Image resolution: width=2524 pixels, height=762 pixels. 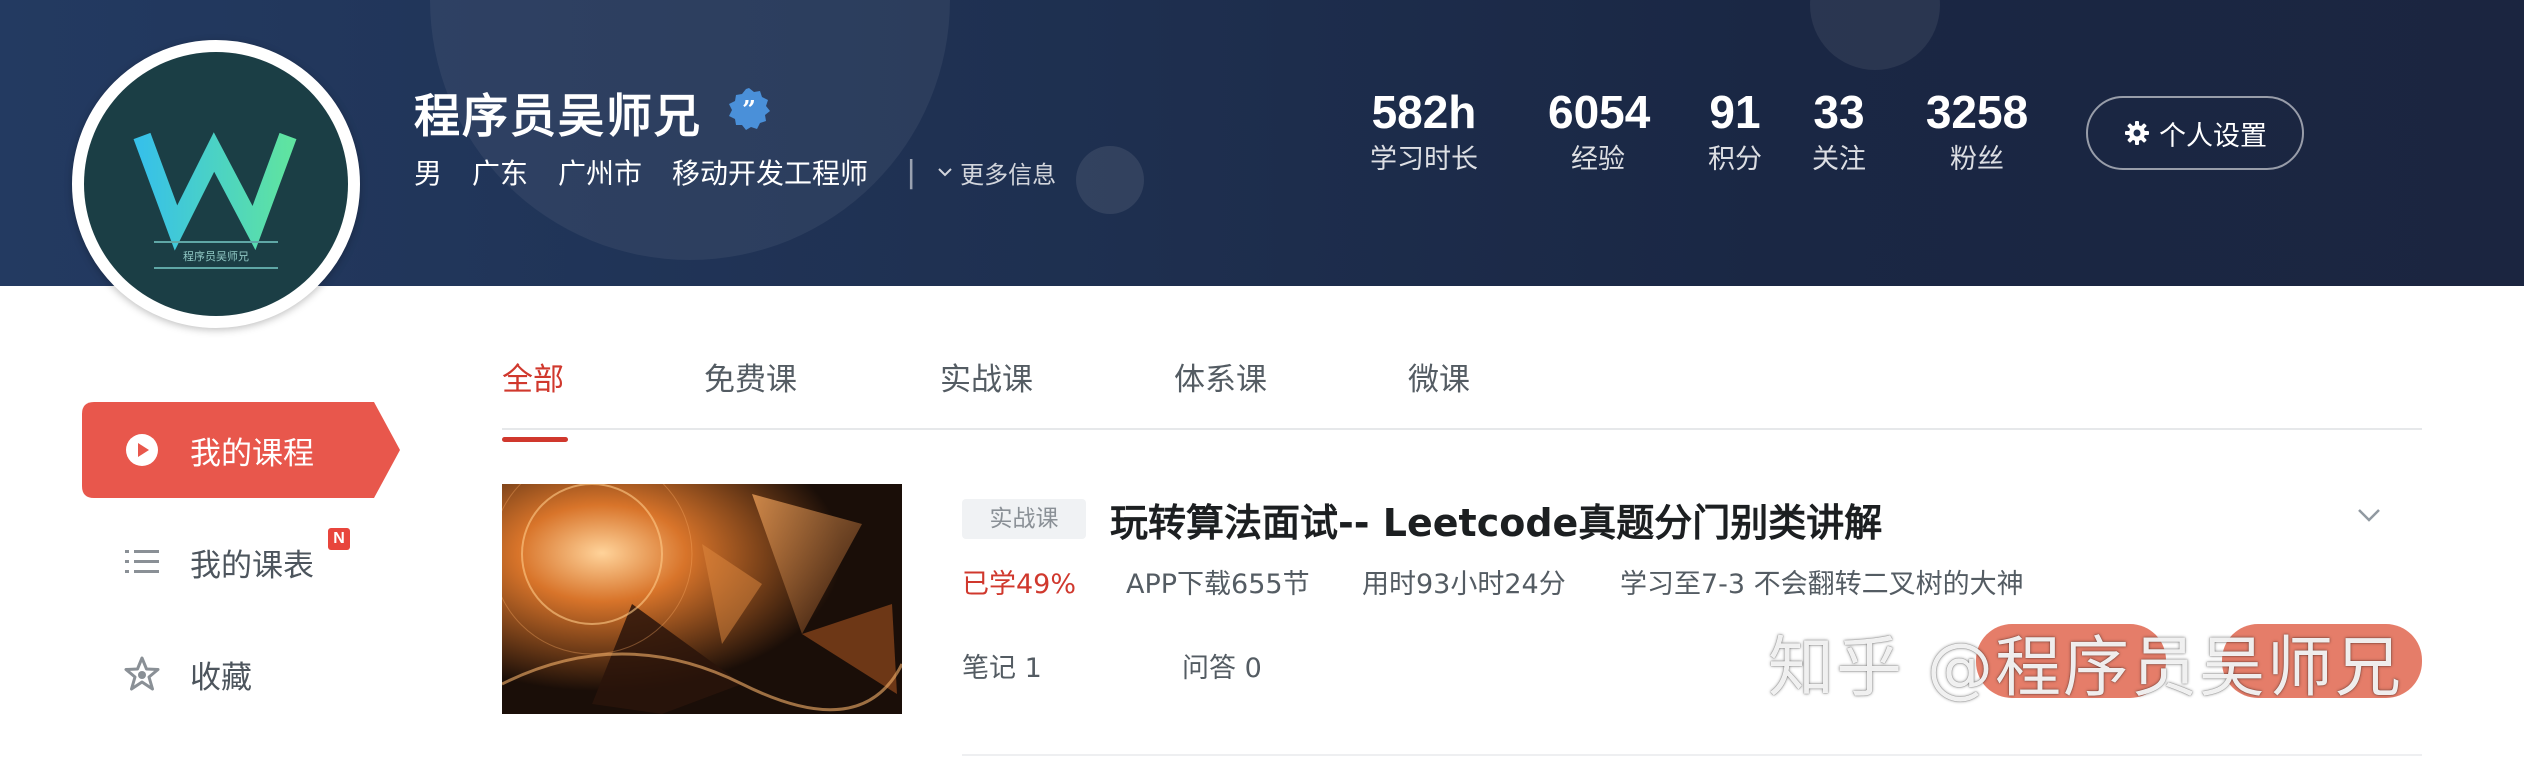 What do you see at coordinates (1977, 112) in the screenshot?
I see `stat-value: 3258` at bounding box center [1977, 112].